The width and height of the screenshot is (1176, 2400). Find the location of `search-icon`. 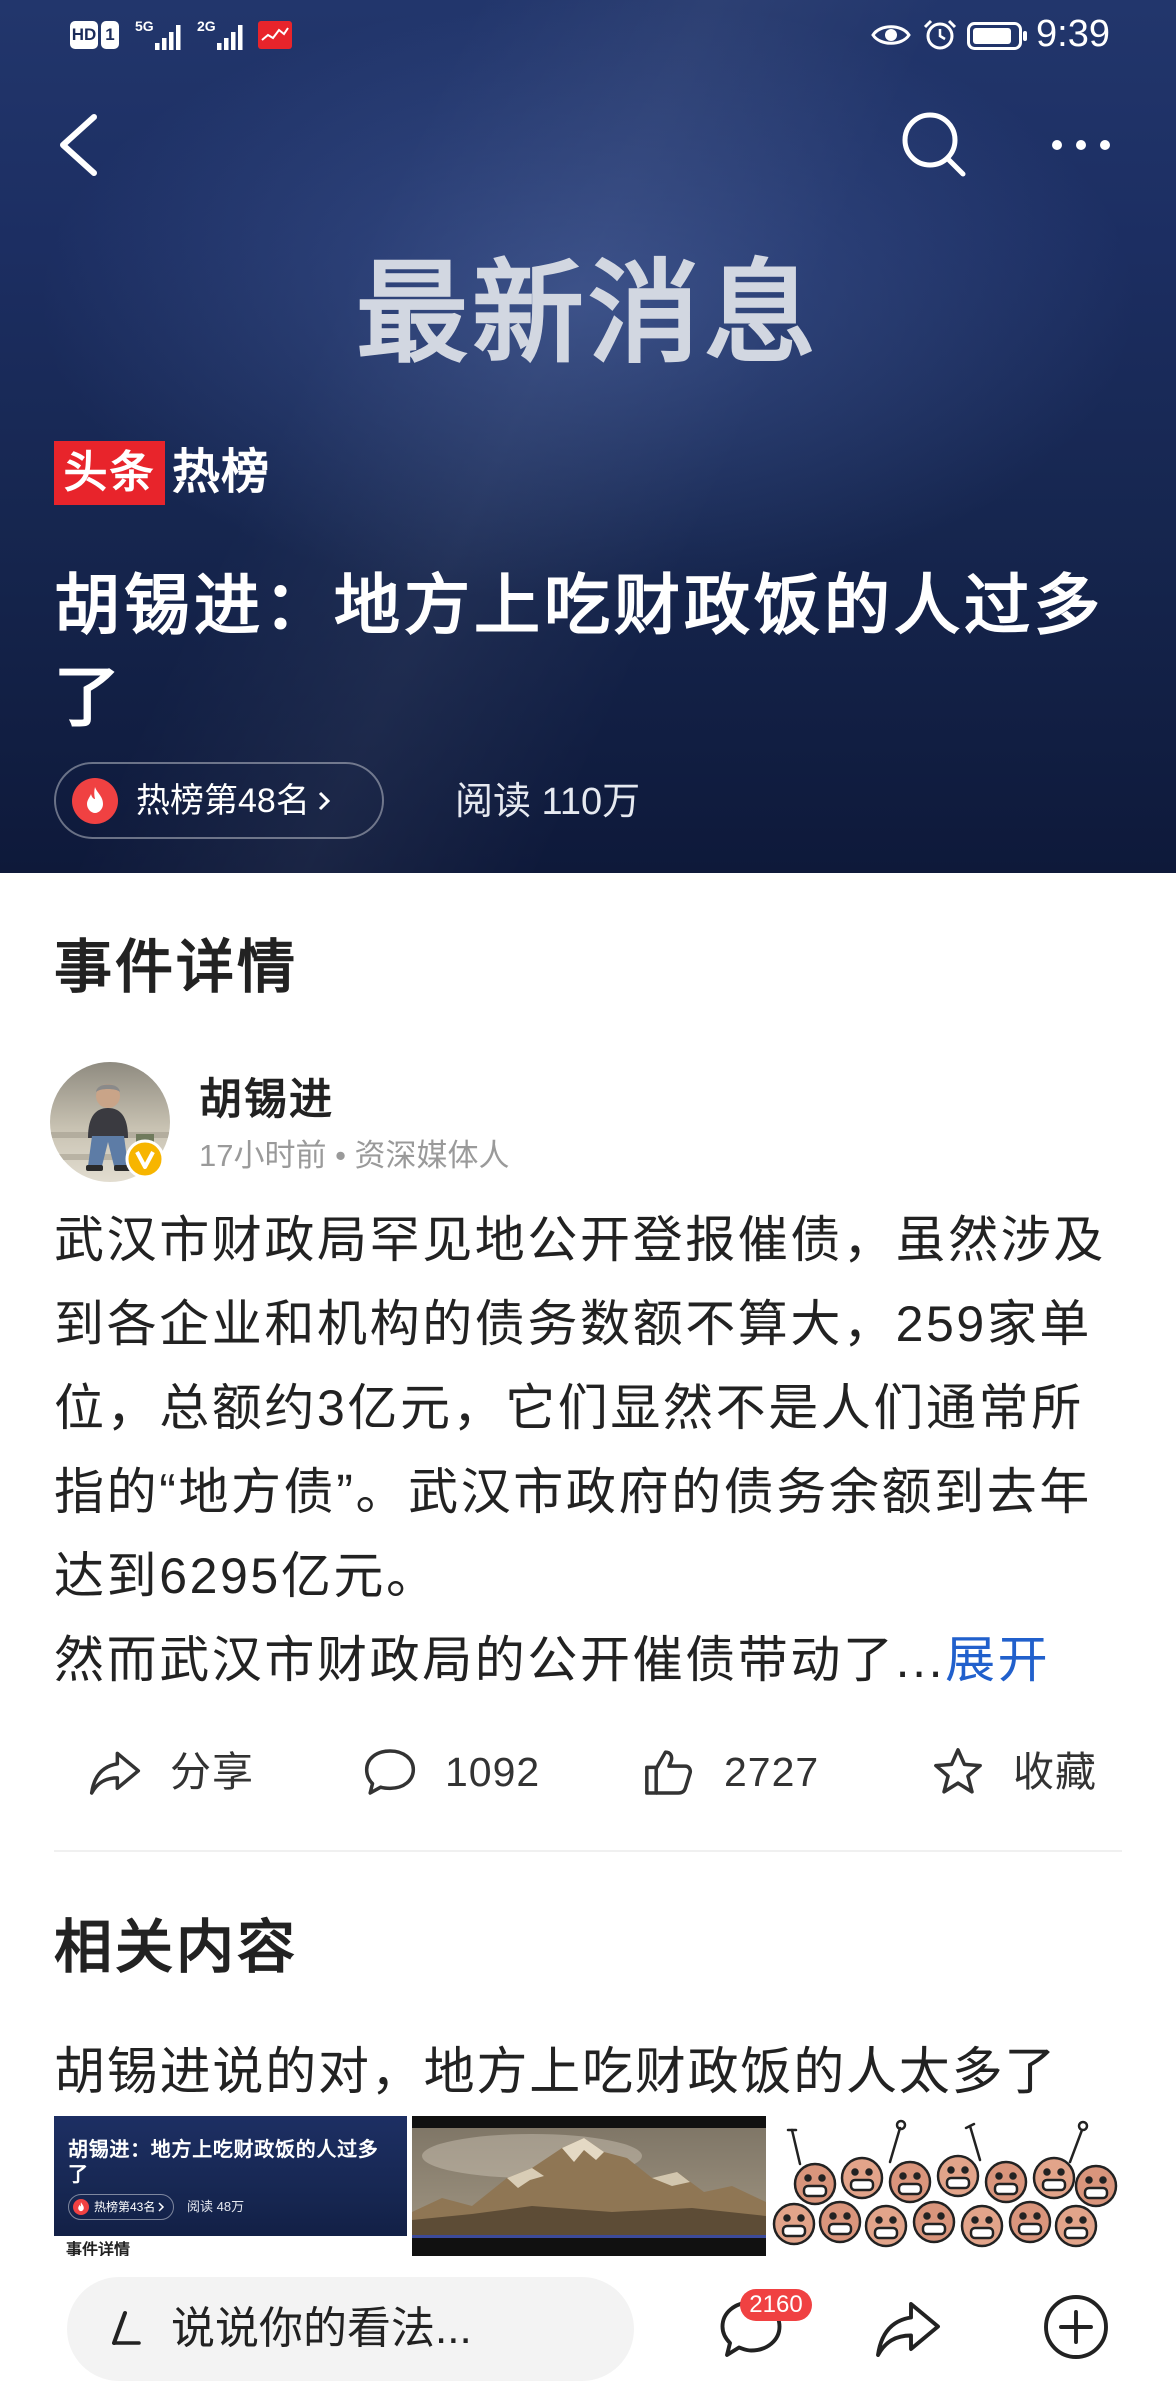

search-icon is located at coordinates (934, 144).